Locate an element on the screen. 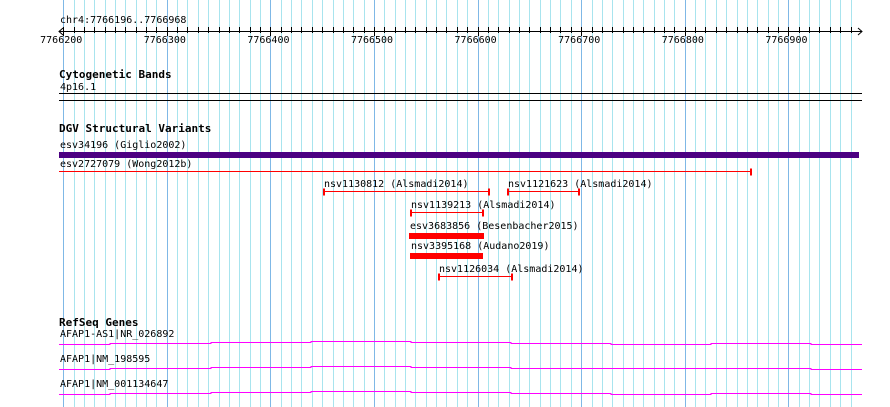 The height and width of the screenshot is (407, 890). cytoband-label: 4p16.1 is located at coordinates (78, 87).